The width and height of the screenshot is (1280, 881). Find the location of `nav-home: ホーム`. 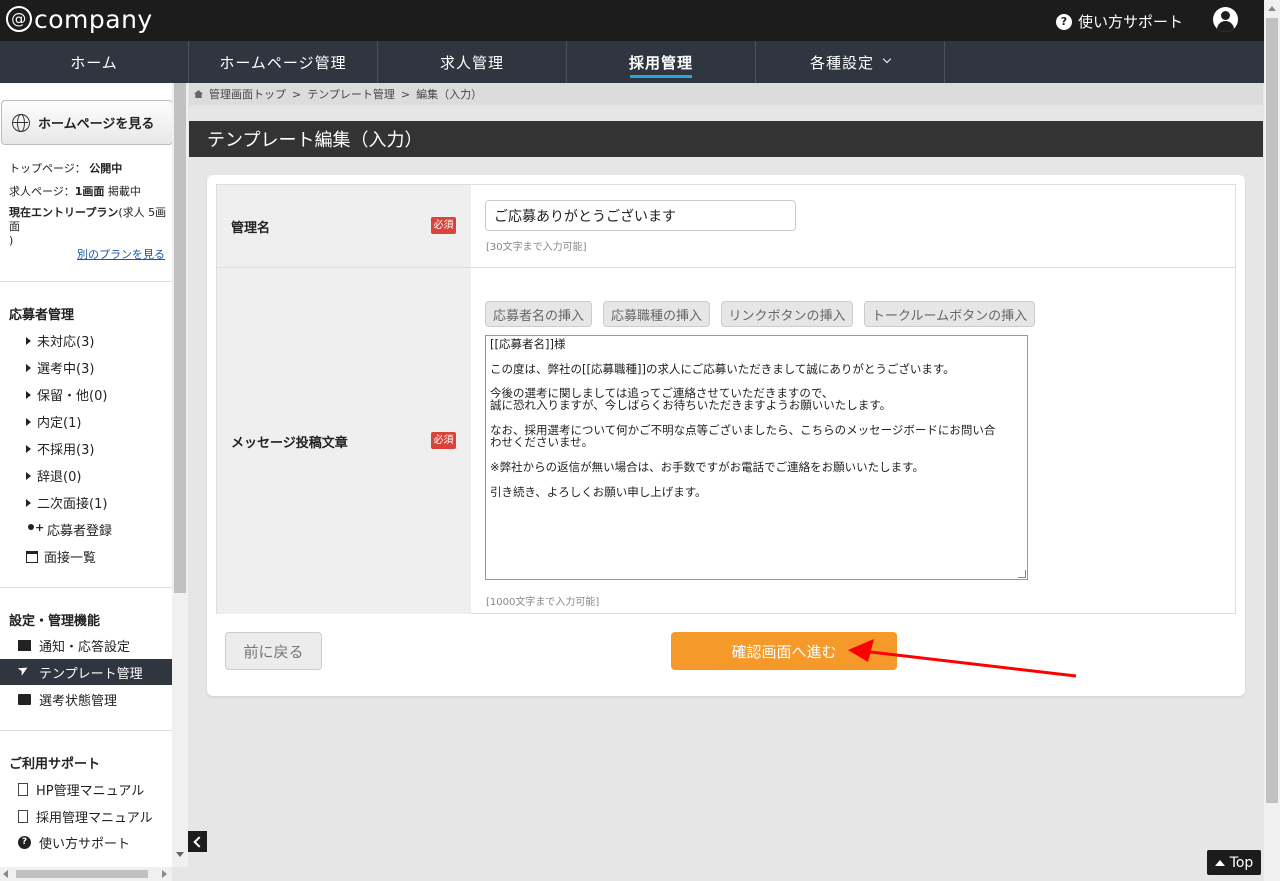

nav-home: ホーム is located at coordinates (94, 62).